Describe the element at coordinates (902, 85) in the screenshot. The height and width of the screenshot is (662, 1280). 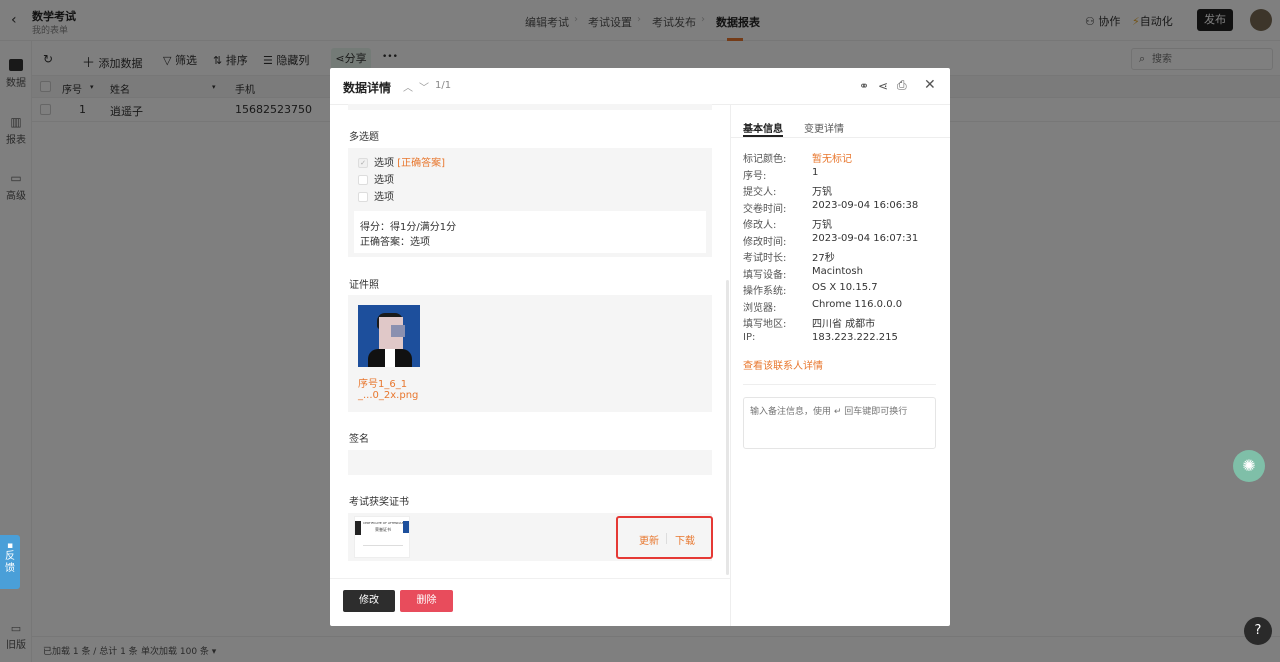
I see `print-icon: ⎙` at that location.